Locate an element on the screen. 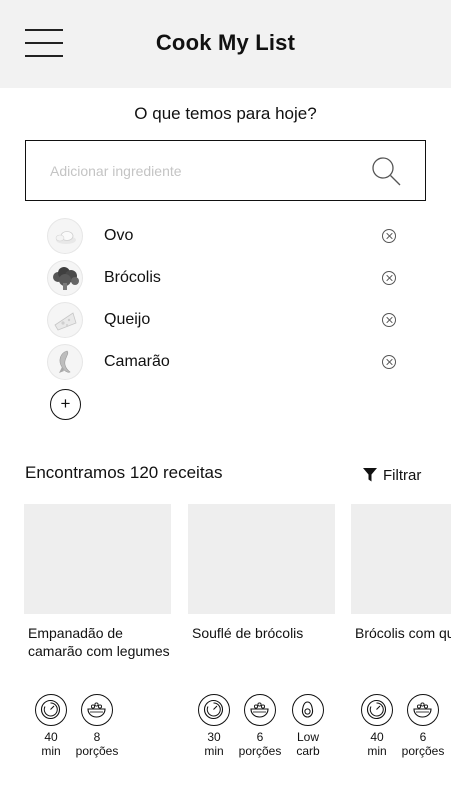 This screenshot has height=801, width=451. recipe-card: Empanadão de camarão com legumes is located at coordinates (97, 582).